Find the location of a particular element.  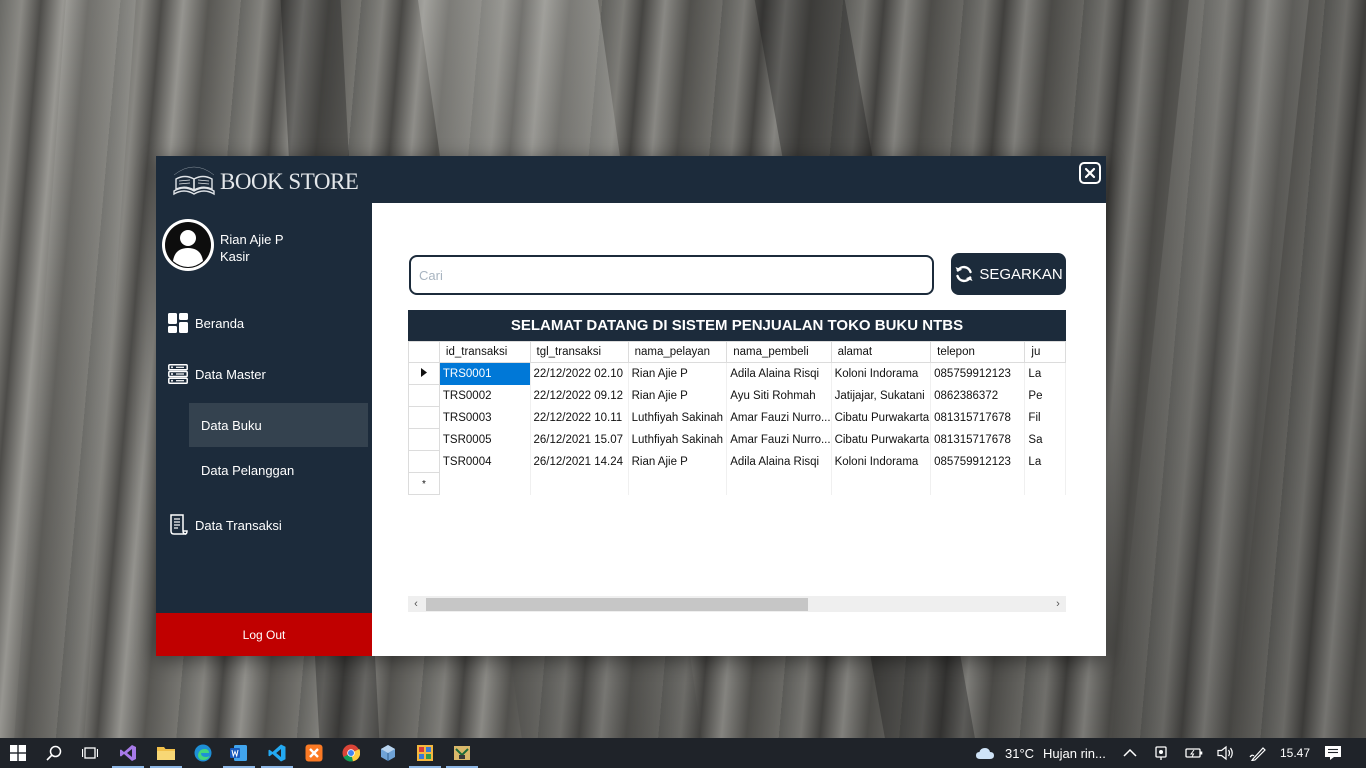

pen-ink-icon is located at coordinates (1258, 753).